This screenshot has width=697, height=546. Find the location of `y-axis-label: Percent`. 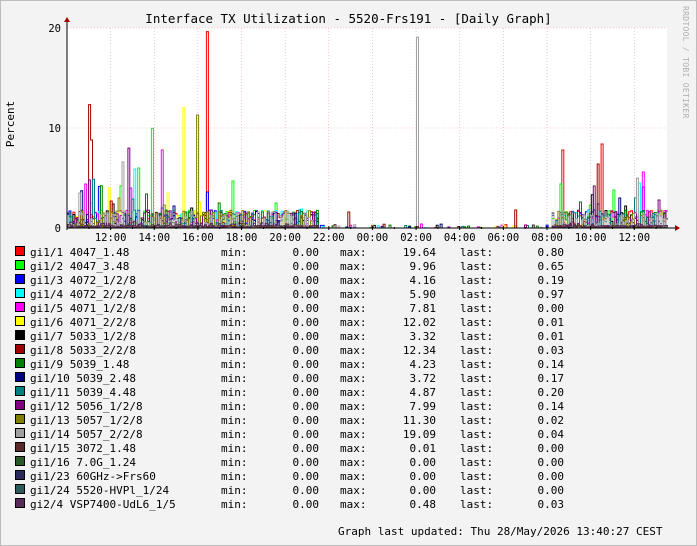

y-axis-label: Percent is located at coordinates (10, 124).